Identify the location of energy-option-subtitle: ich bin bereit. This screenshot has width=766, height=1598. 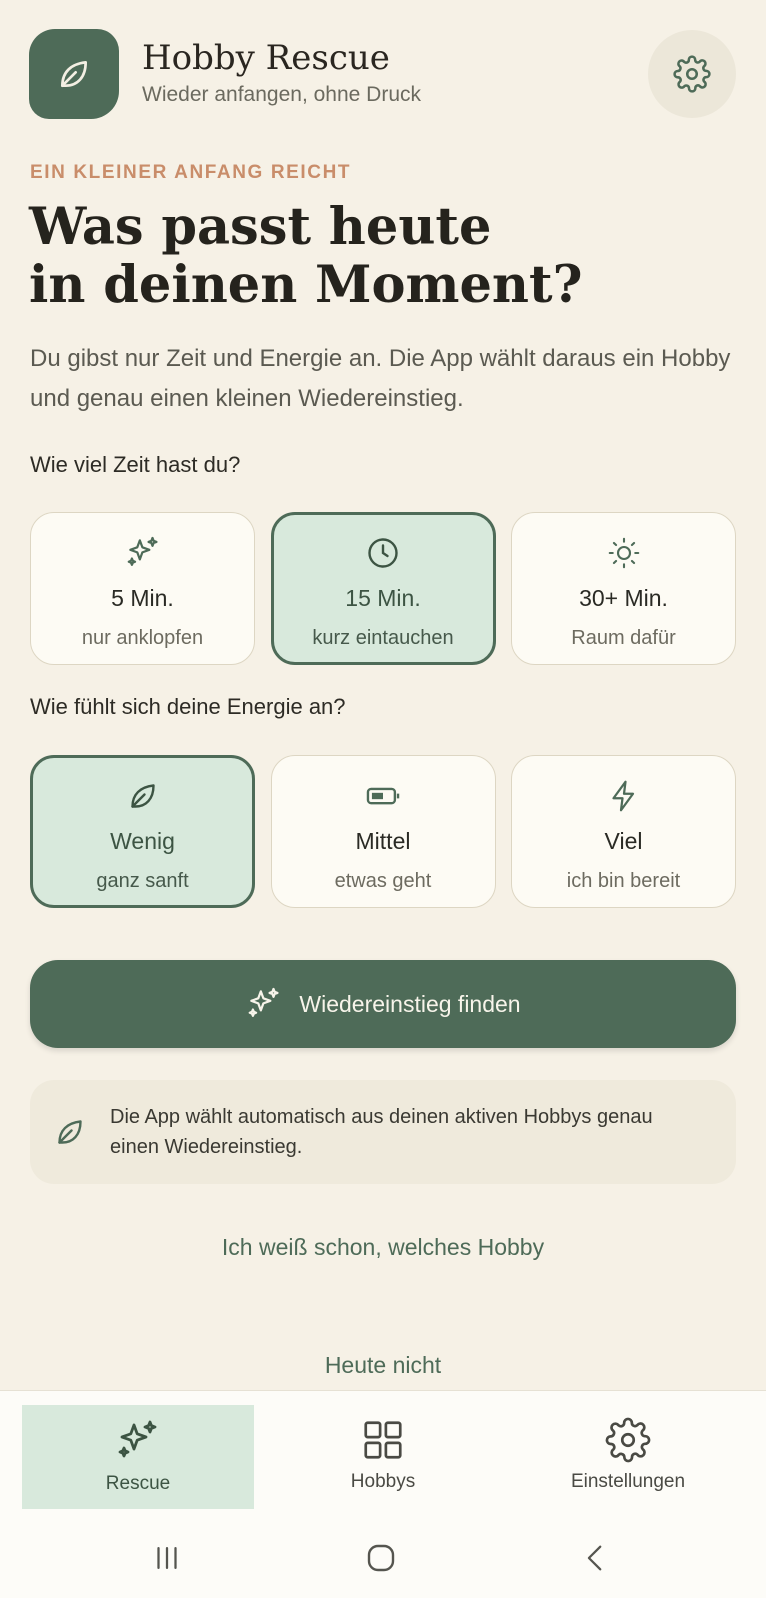
(623, 881).